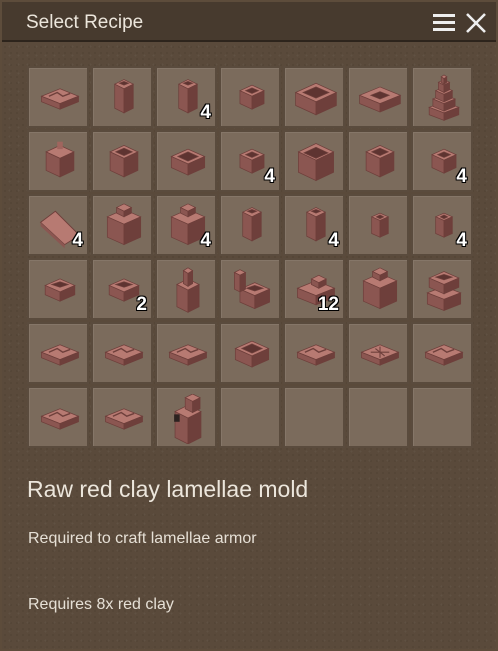 Image resolution: width=498 pixels, height=651 pixels. Describe the element at coordinates (249, 22) in the screenshot. I see `title-bar: Select Recipe` at that location.